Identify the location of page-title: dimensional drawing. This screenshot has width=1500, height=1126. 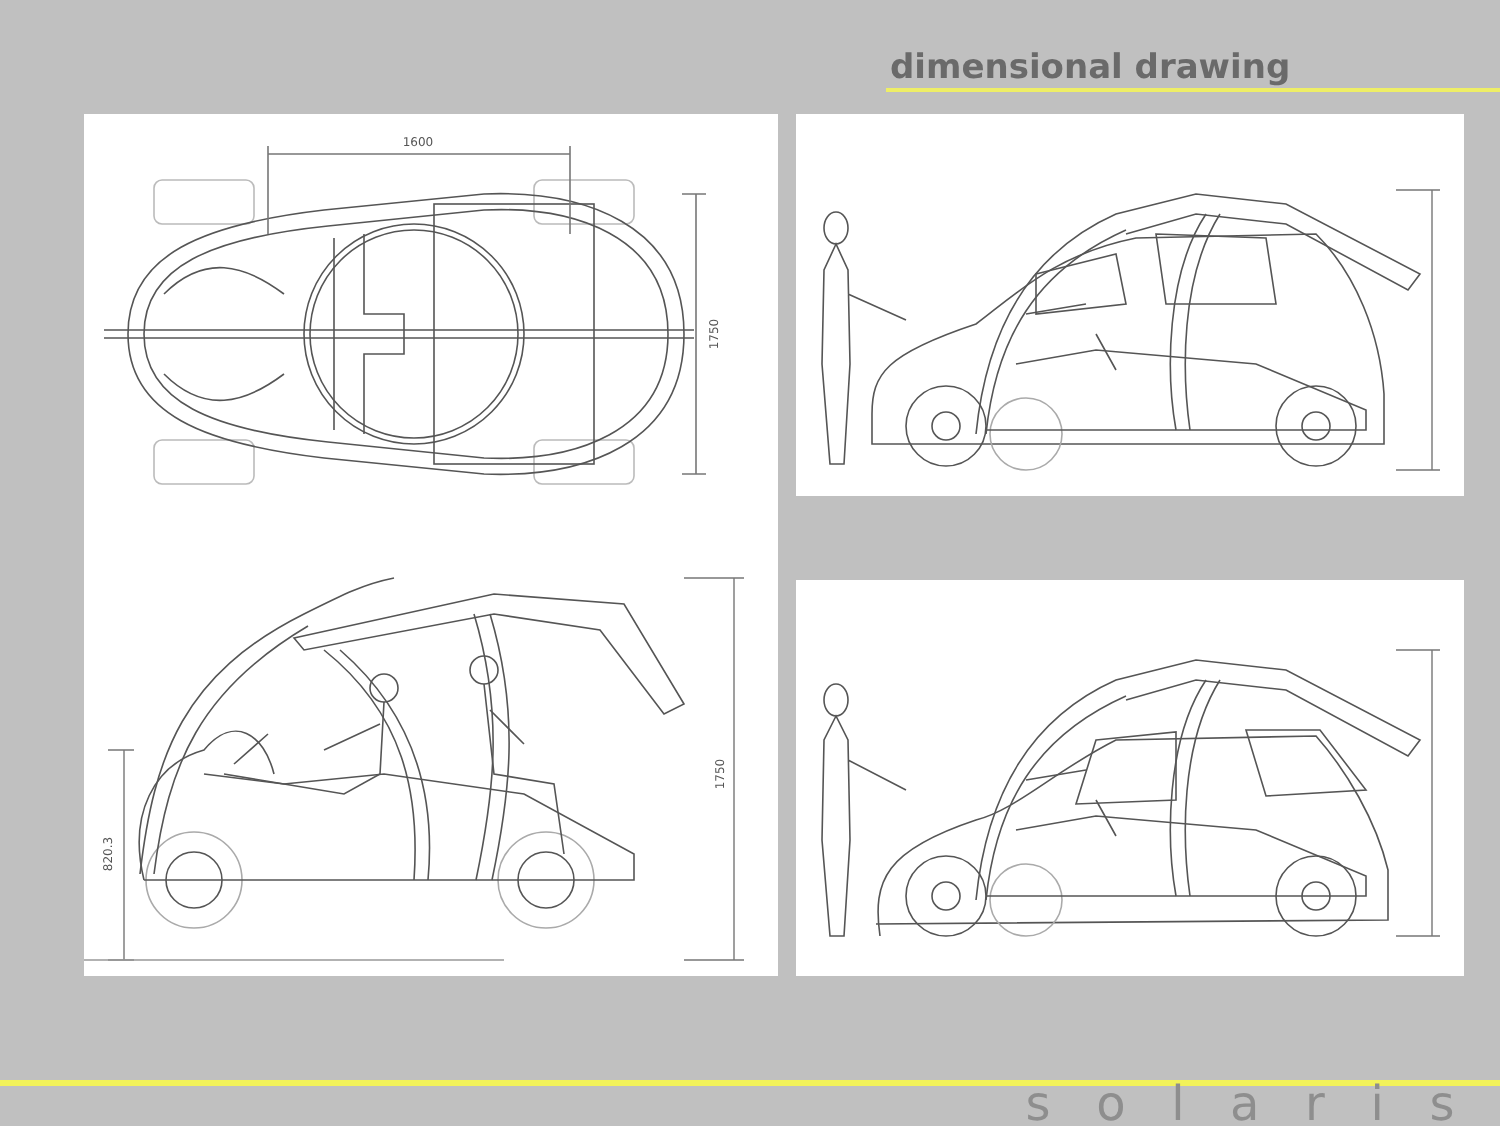
(1193, 70).